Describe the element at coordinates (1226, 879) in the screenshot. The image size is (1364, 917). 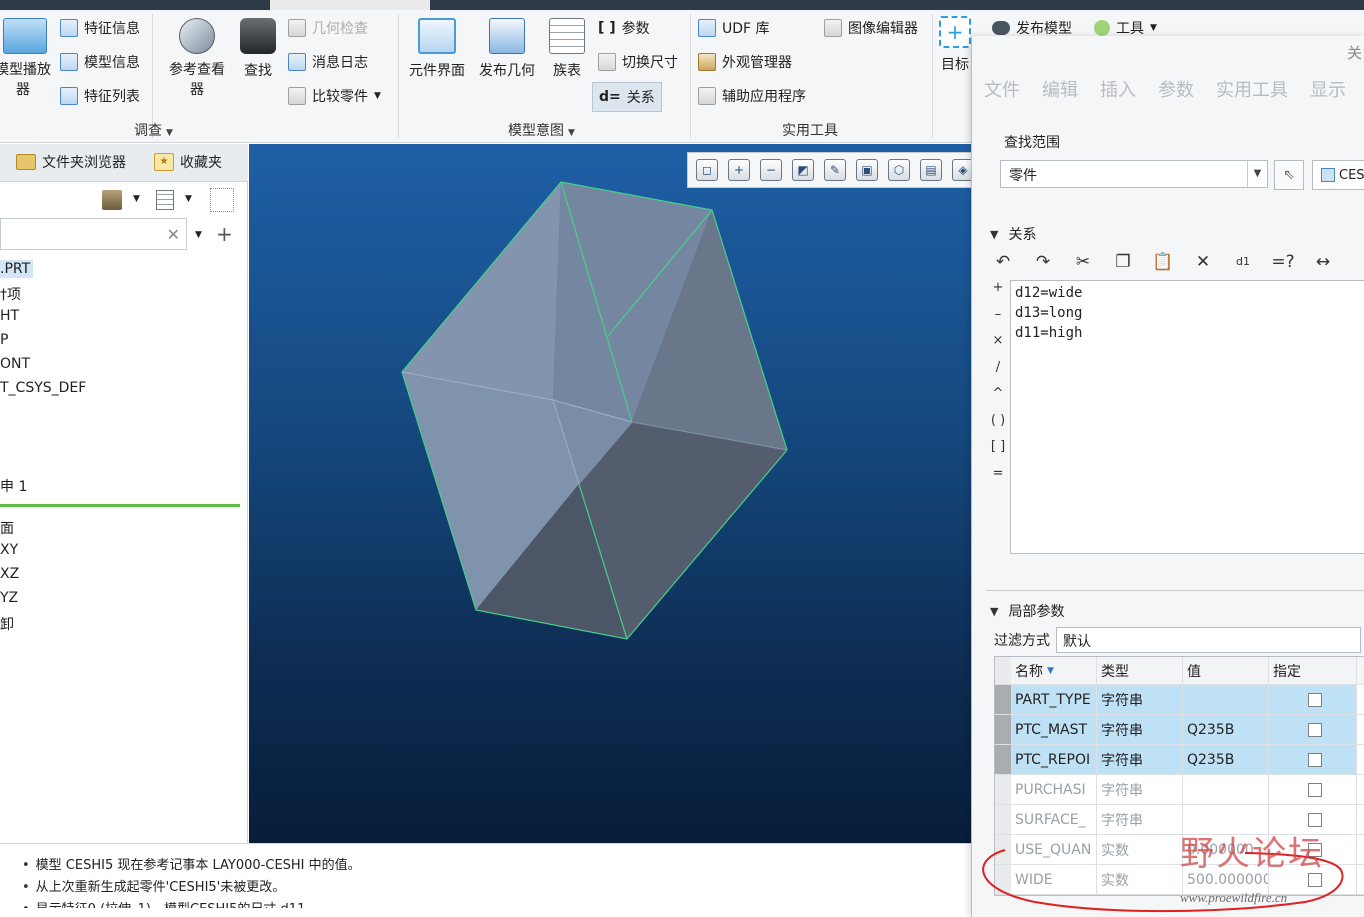
I see `param-value-cell: 500.000000` at that location.